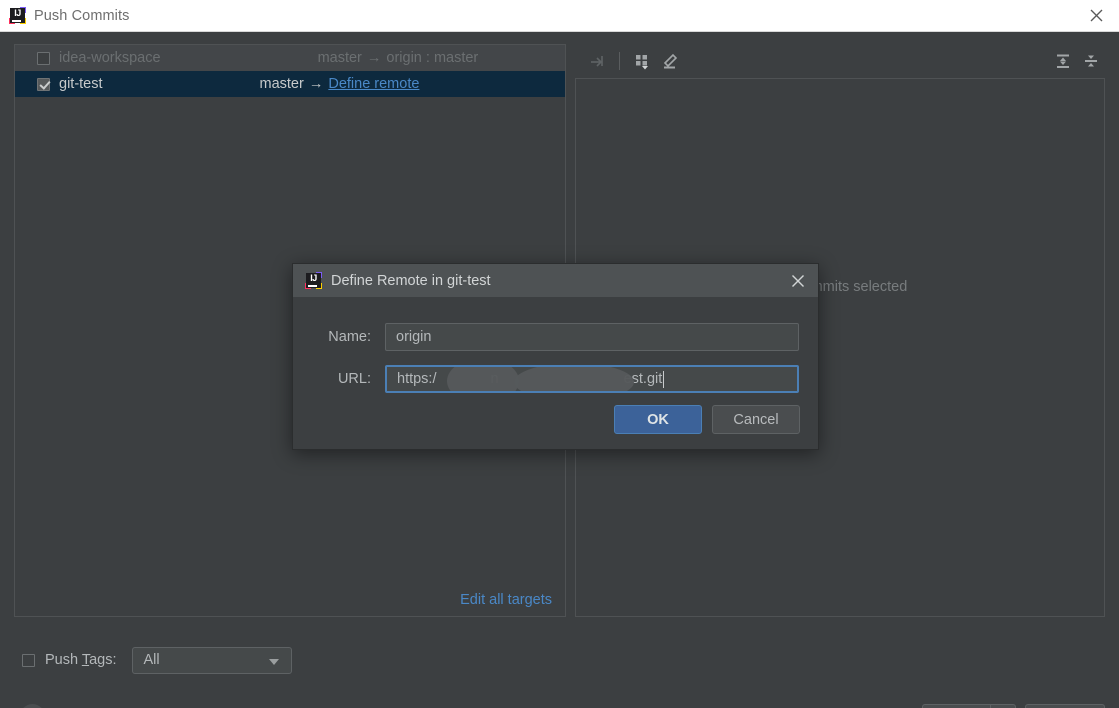 The height and width of the screenshot is (708, 1119). I want to click on dialog-buttons: OK Cancel, so click(707, 419).